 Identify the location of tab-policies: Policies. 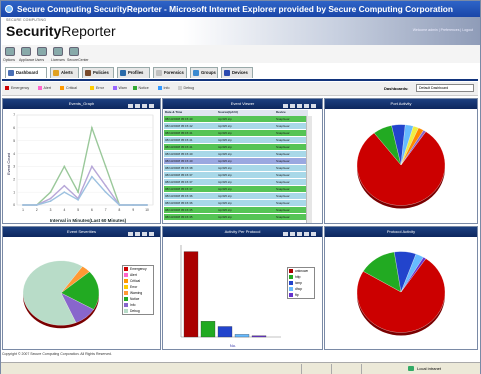
(98, 72).